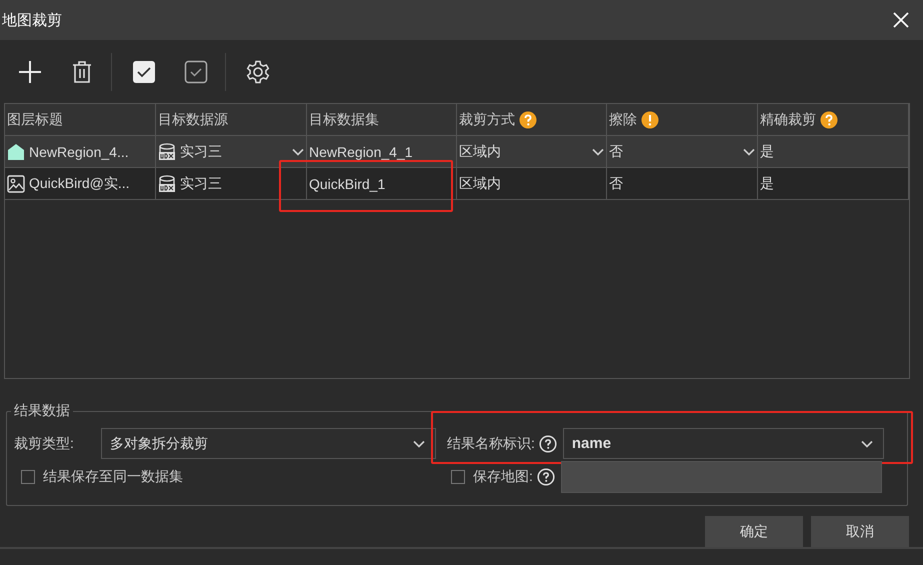  I want to click on column-header: 目标数据源, so click(193, 119).